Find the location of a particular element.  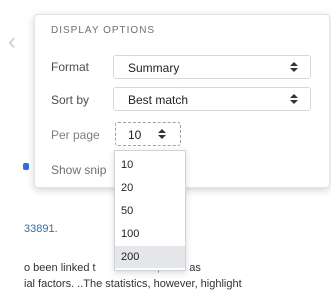

per-page-option: 100 is located at coordinates (150, 234).